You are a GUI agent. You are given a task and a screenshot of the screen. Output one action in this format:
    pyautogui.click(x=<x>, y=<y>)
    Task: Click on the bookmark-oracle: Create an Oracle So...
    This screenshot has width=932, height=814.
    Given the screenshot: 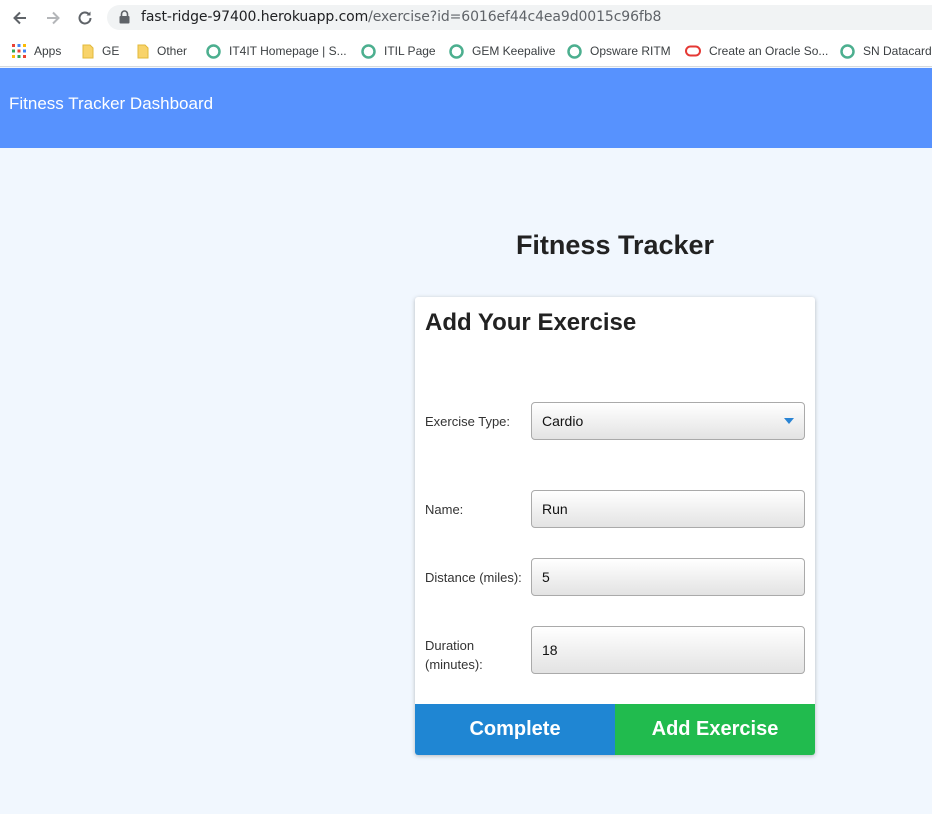 What is the action you would take?
    pyautogui.click(x=756, y=51)
    